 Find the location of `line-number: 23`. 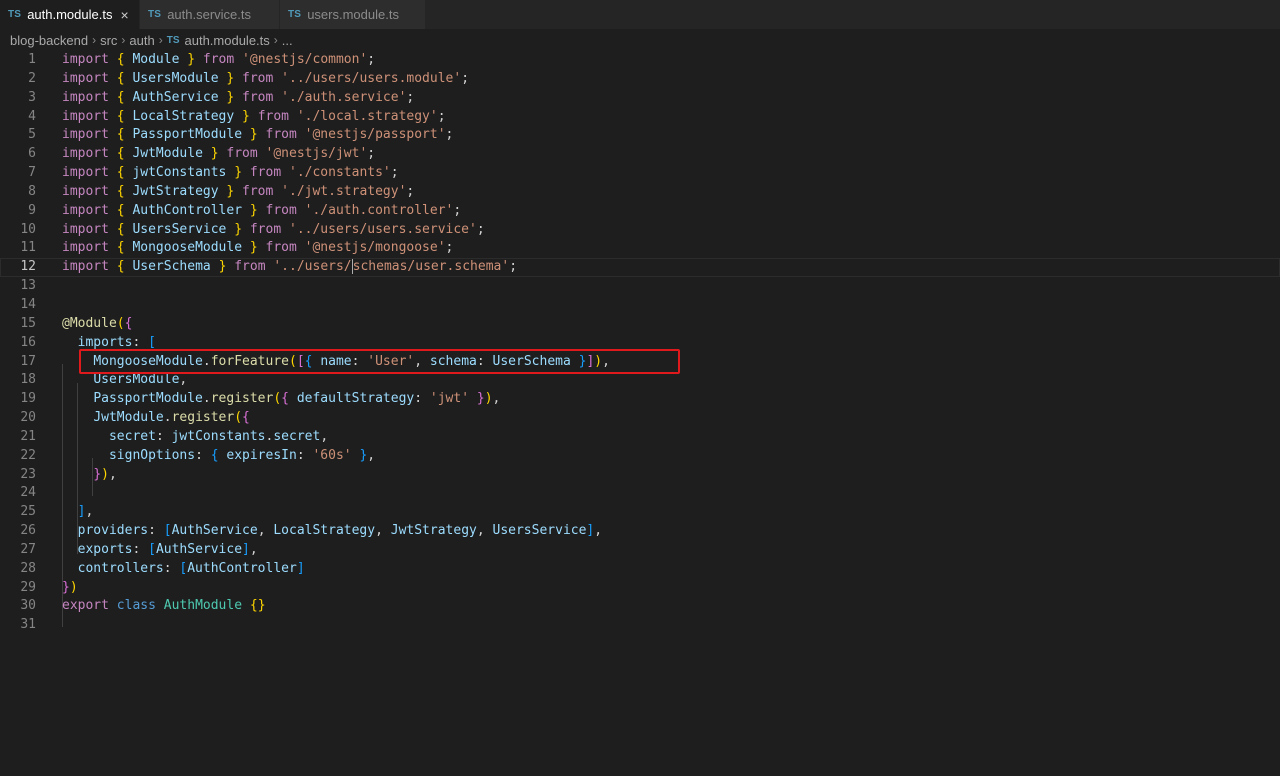

line-number: 23 is located at coordinates (28, 474).